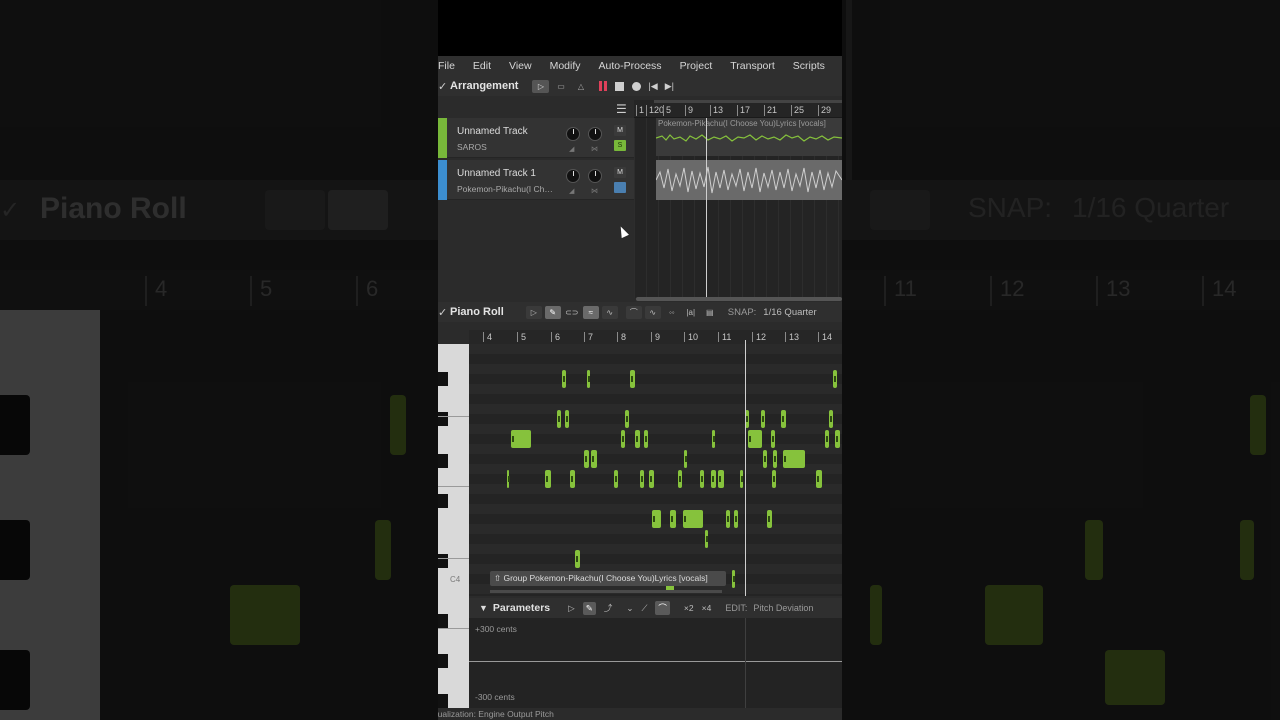 The height and width of the screenshot is (720, 1280). What do you see at coordinates (655, 337) in the screenshot?
I see `piano-roll-ruler: 4 5 6 7 8 9 10 11 12 13 14` at bounding box center [655, 337].